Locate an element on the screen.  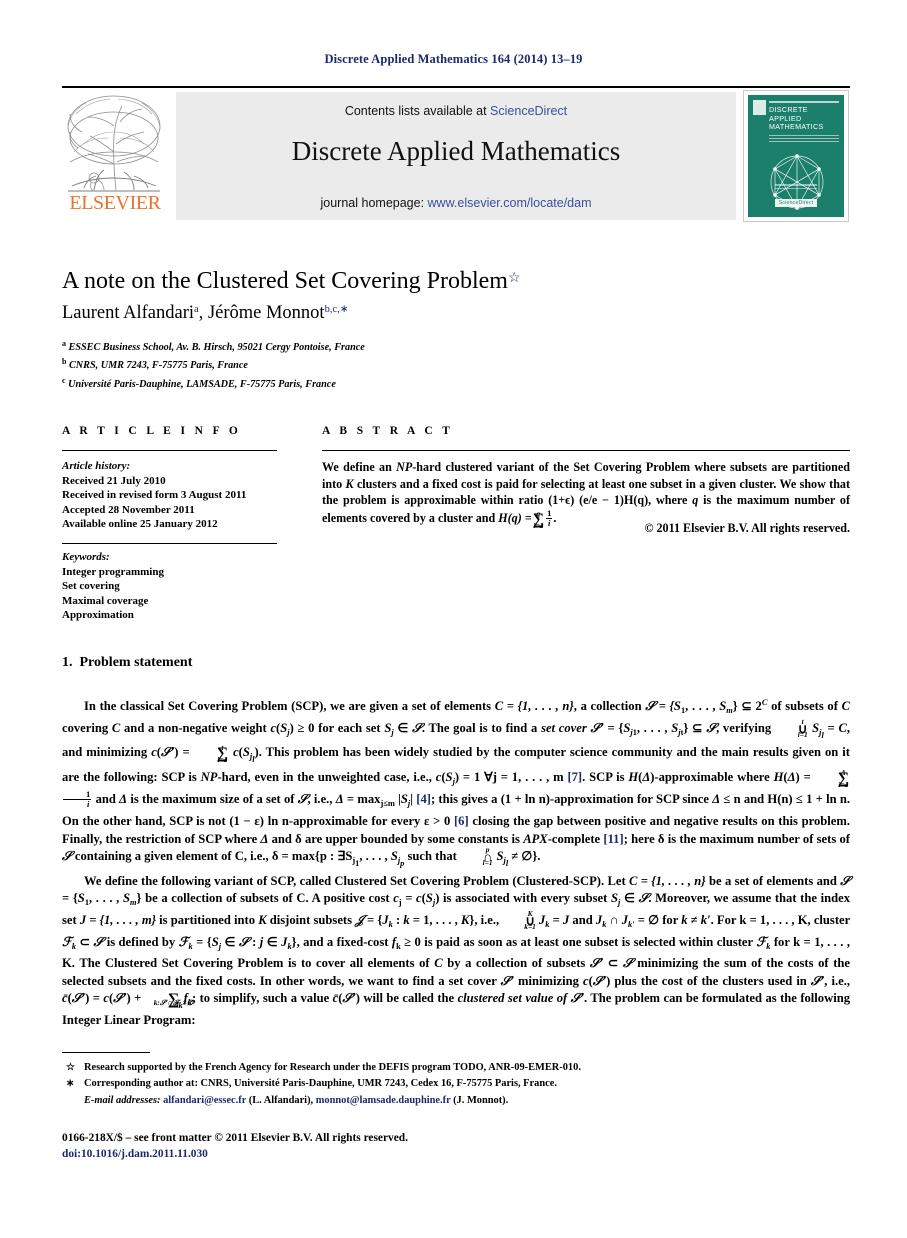
cover-top-rule is located at coordinates (804, 102).